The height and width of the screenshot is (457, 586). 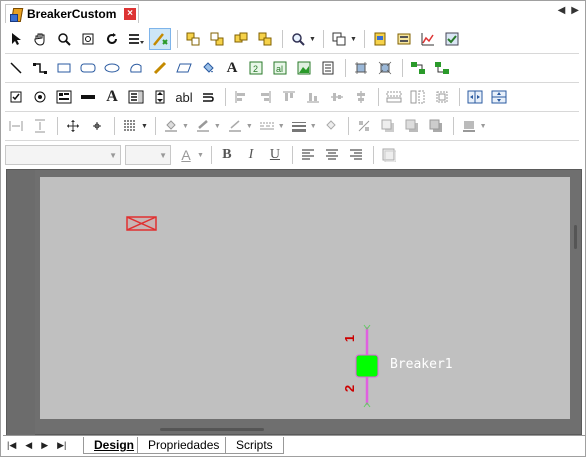 What do you see at coordinates (442, 68) in the screenshot?
I see `disconnect-nodes-icon` at bounding box center [442, 68].